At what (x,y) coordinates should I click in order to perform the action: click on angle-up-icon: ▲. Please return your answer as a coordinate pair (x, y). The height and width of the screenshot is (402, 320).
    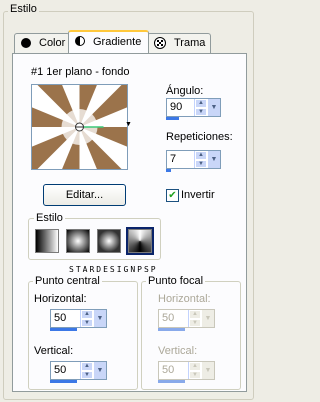
    Looking at the image, I should click on (201, 103).